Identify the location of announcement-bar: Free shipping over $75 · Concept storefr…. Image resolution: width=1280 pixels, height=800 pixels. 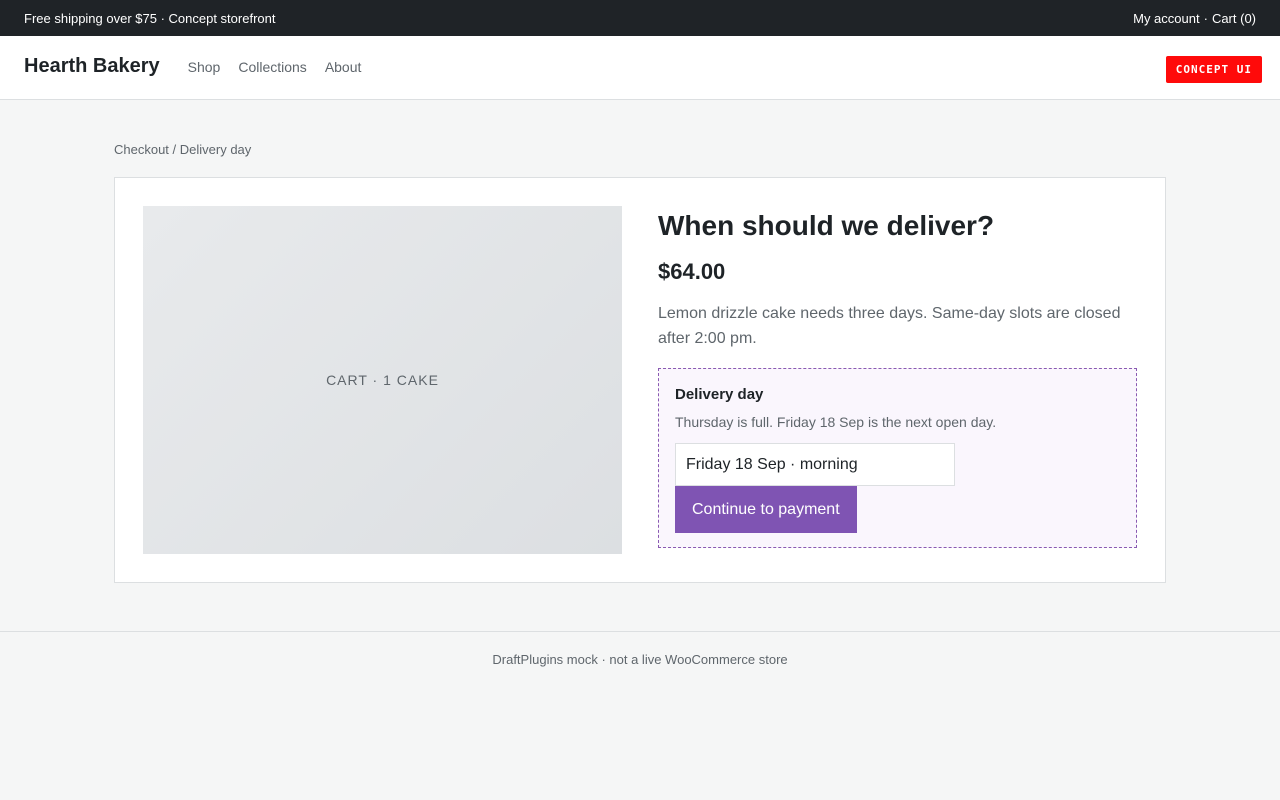
(640, 18).